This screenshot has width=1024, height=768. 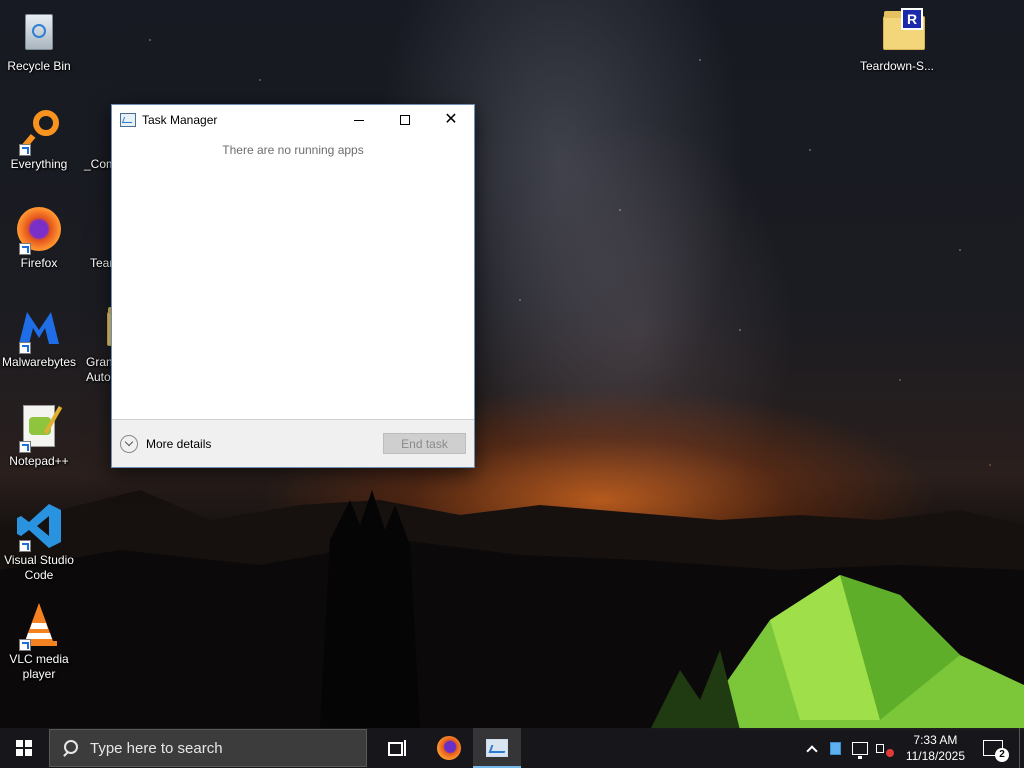 What do you see at coordinates (39, 164) in the screenshot?
I see `desktop-icon-label: Everything` at bounding box center [39, 164].